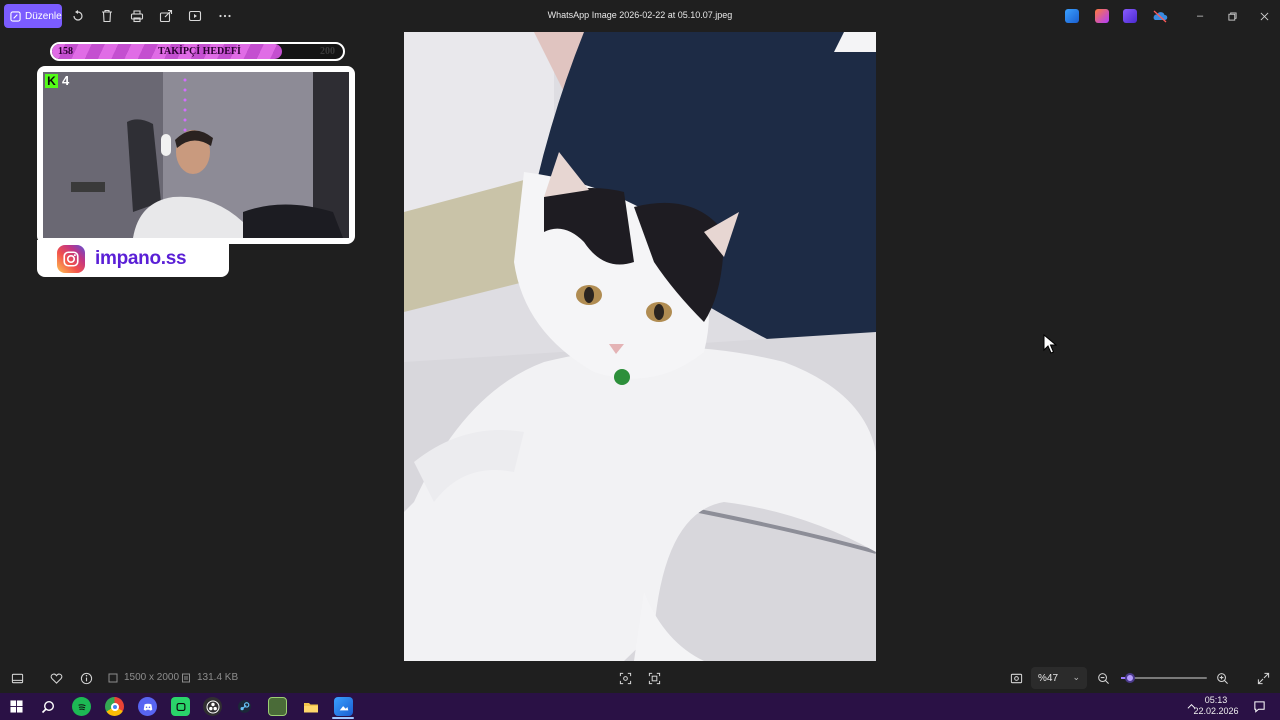  I want to click on bottom-status-bar: 1500 x 2000 131.4 KB, so click(640, 678).